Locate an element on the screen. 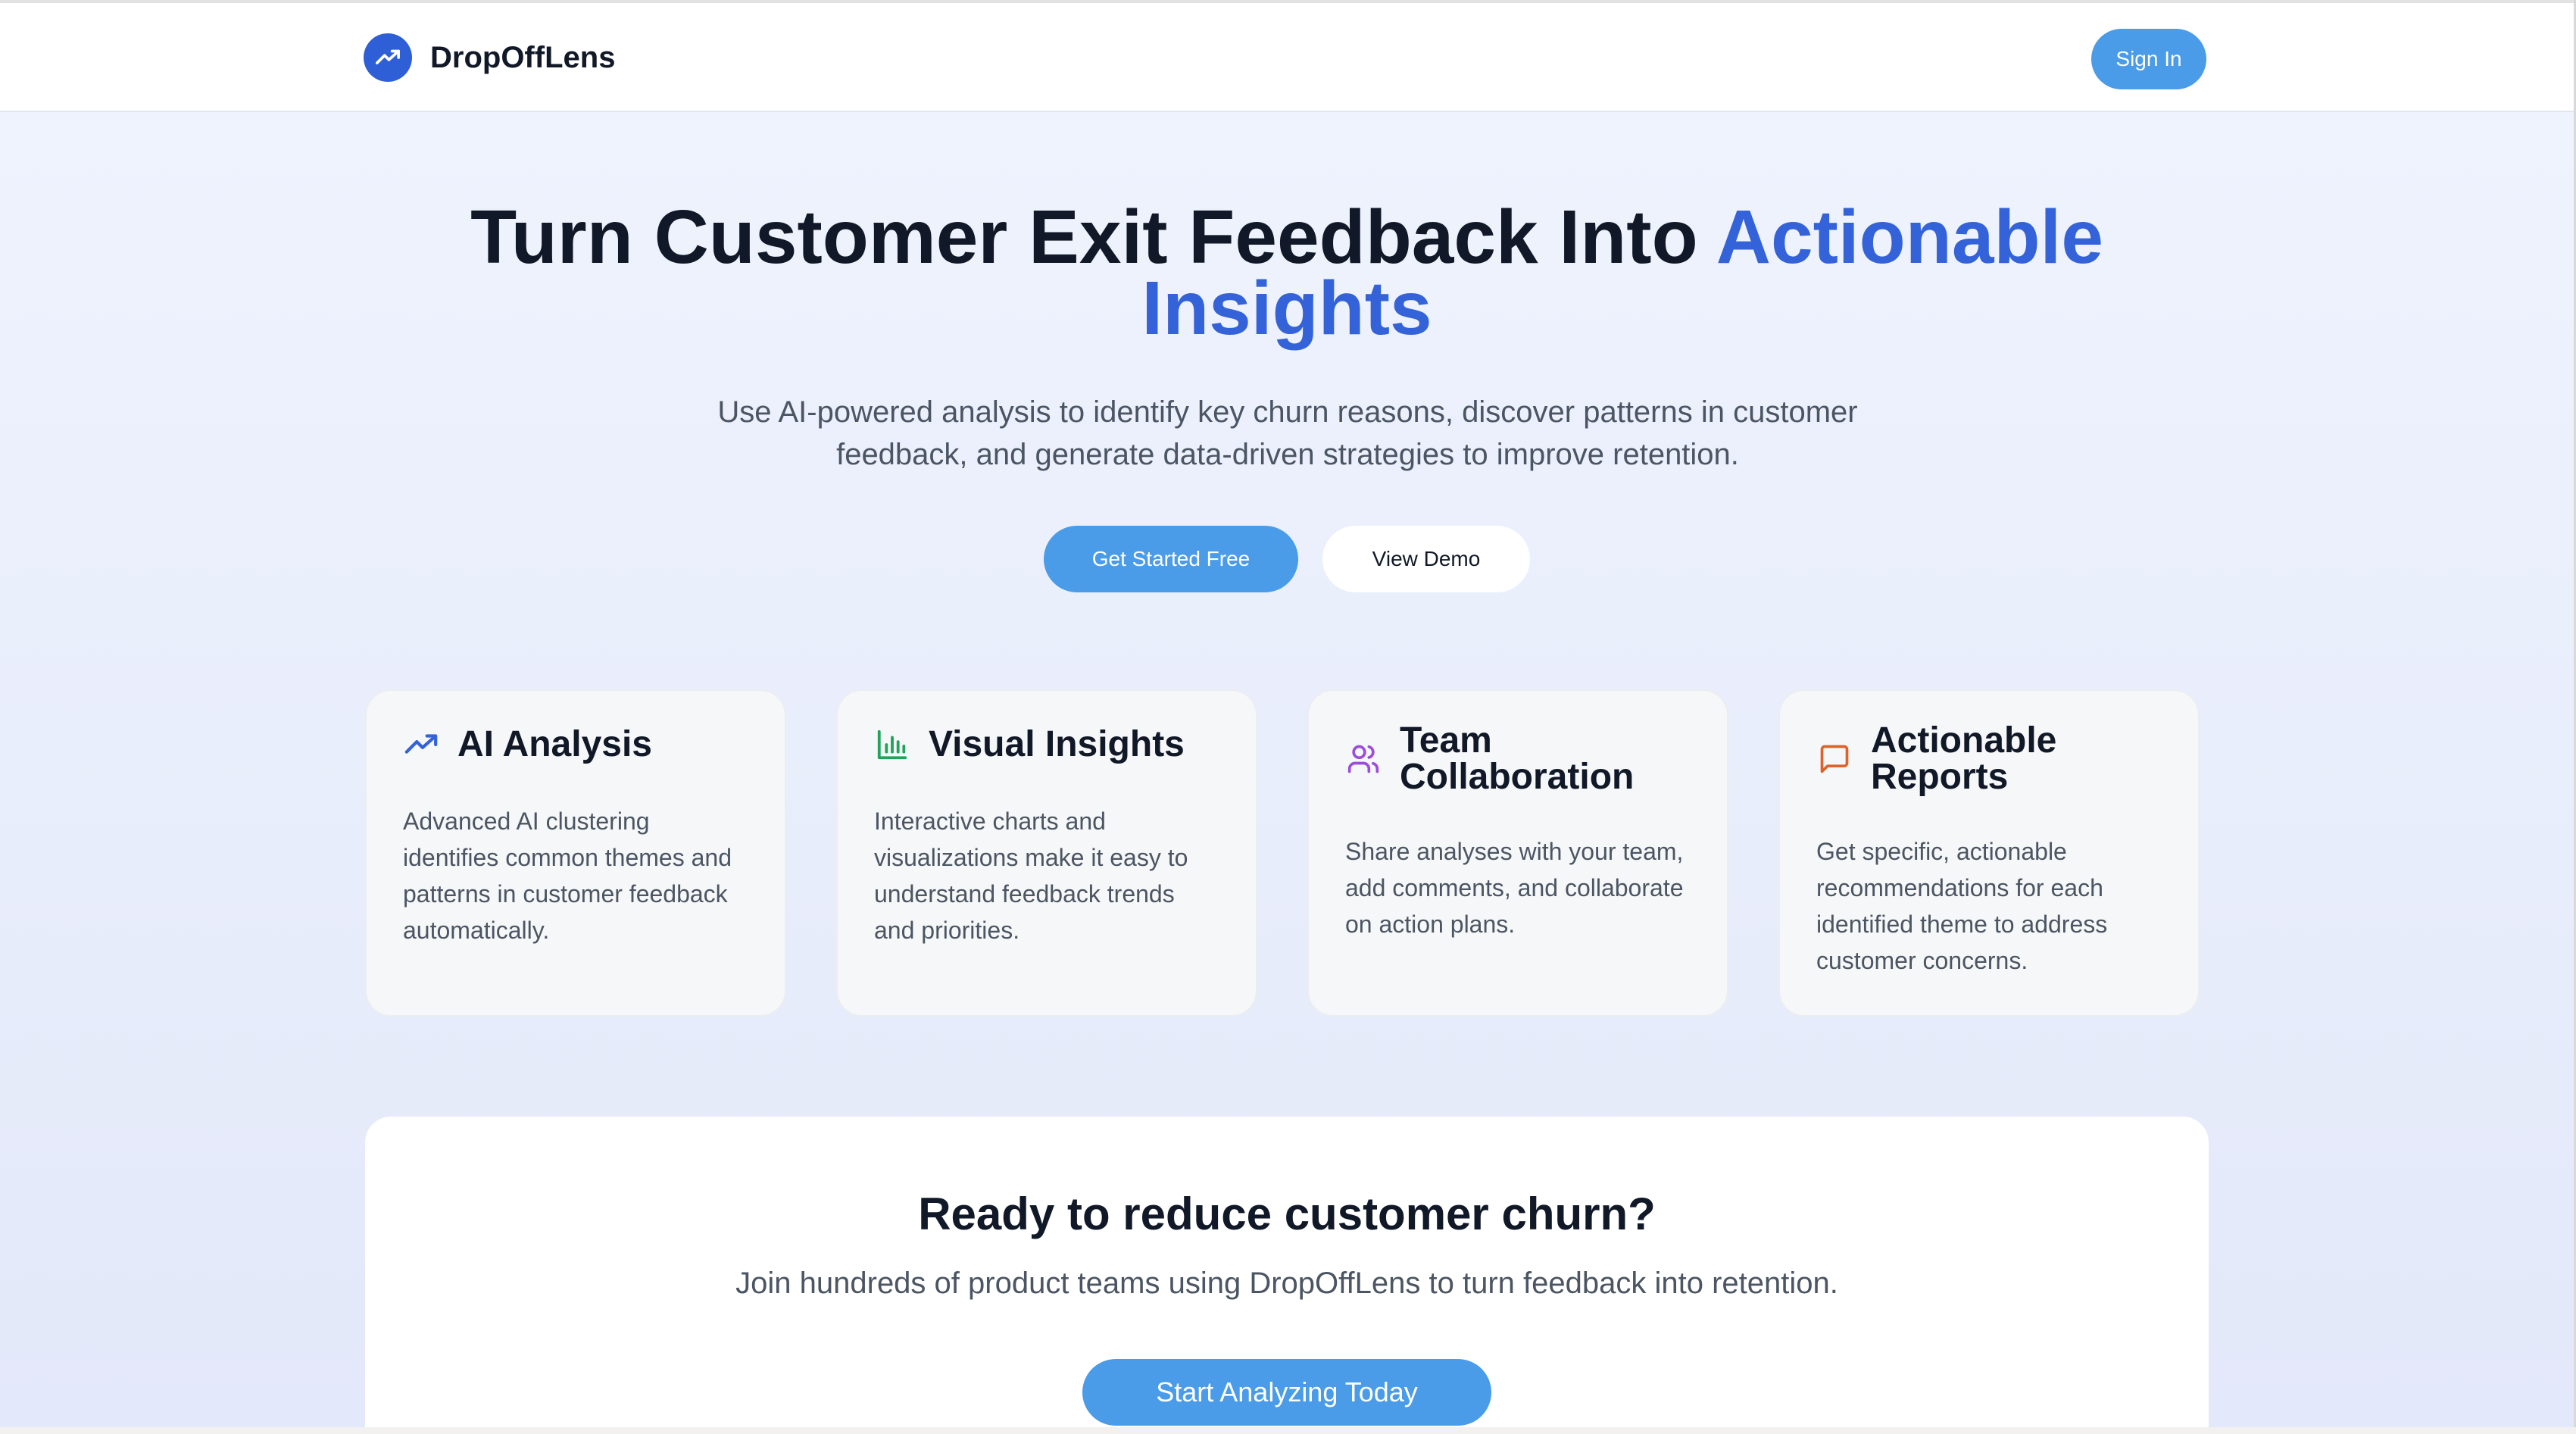 This screenshot has width=2576, height=1434. brand: DropOffLens is located at coordinates (490, 57).